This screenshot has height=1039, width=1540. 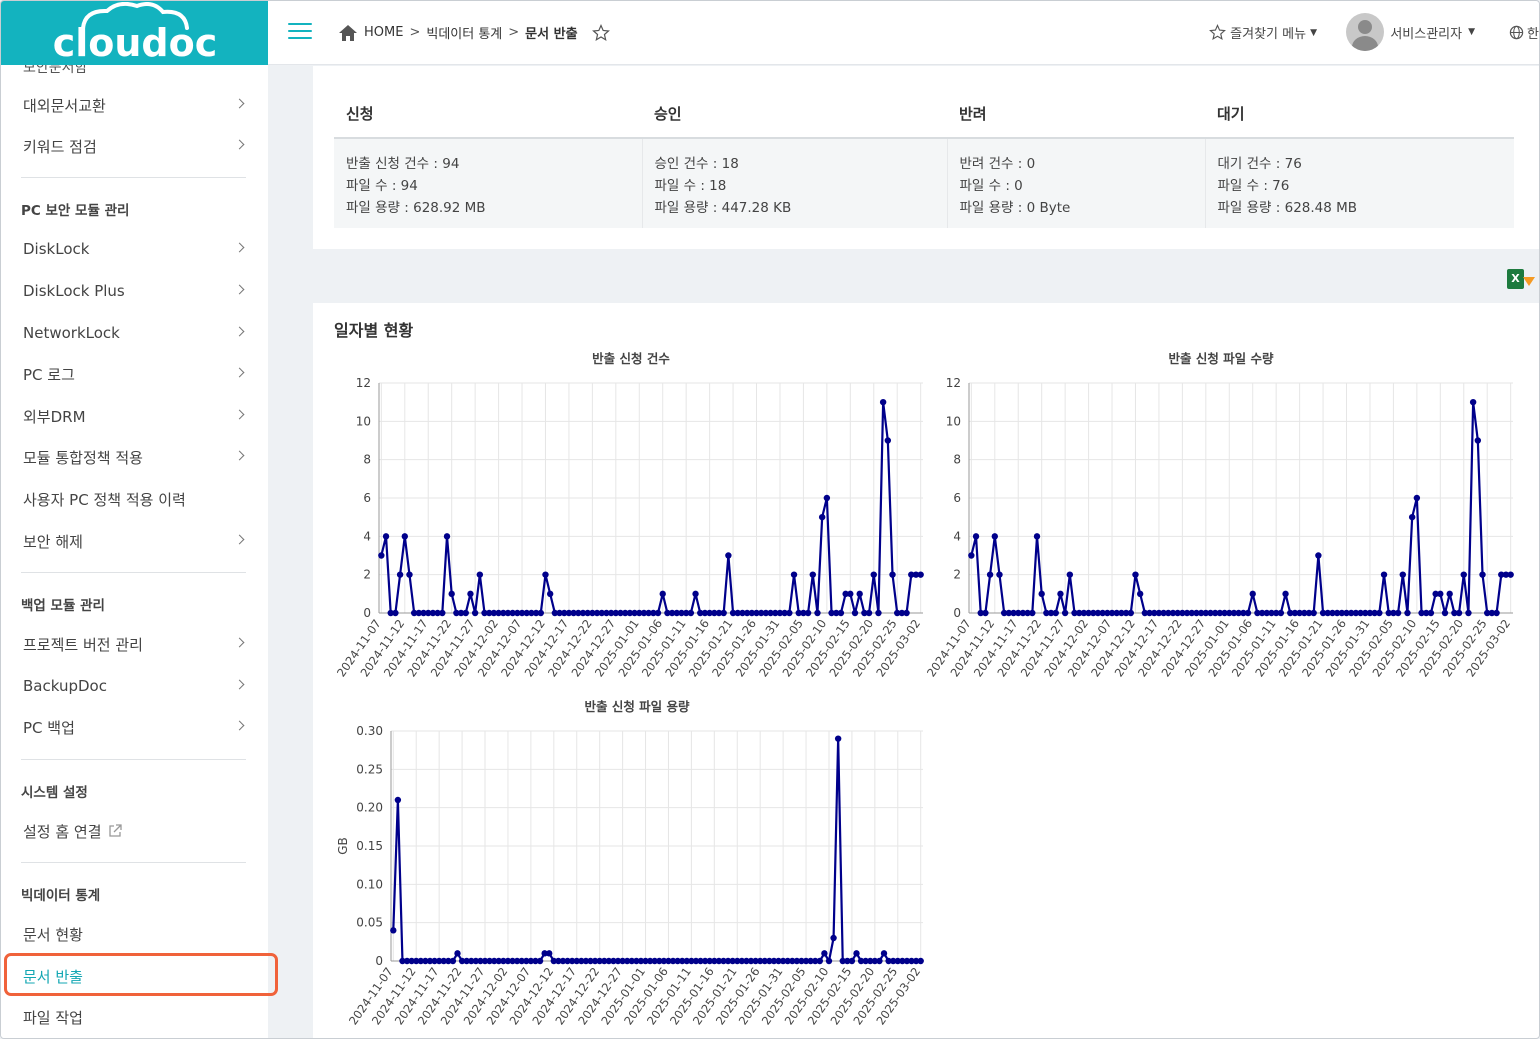 What do you see at coordinates (49, 727) in the screenshot?
I see `sidebar-item-label: PC 백업` at bounding box center [49, 727].